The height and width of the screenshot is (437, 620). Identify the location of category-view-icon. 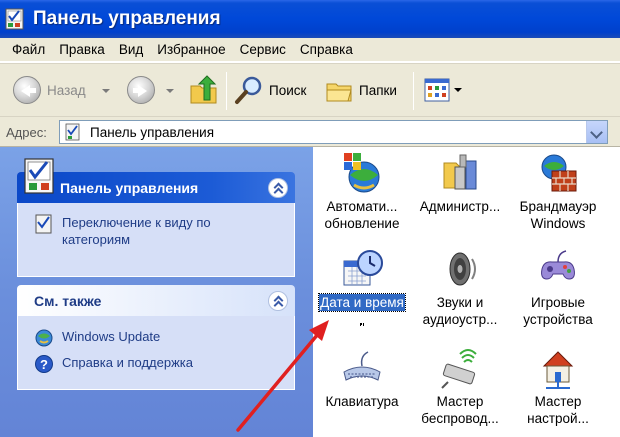
(43, 224).